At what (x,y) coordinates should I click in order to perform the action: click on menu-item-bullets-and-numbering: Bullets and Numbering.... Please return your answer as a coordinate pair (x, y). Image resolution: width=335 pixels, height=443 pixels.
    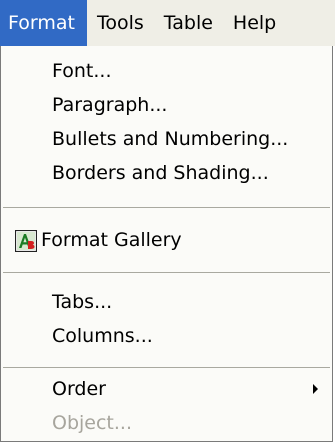
    Looking at the image, I should click on (166, 139).